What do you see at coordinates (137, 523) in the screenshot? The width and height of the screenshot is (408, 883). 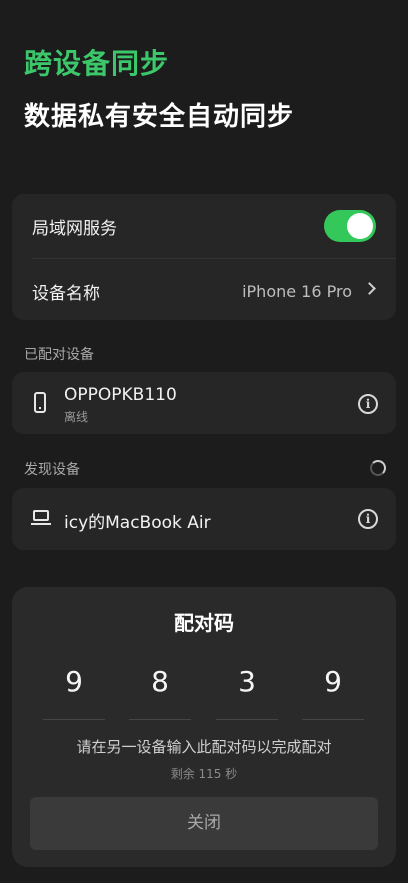 I see `discovered-device-name: icy的MacBook Air` at bounding box center [137, 523].